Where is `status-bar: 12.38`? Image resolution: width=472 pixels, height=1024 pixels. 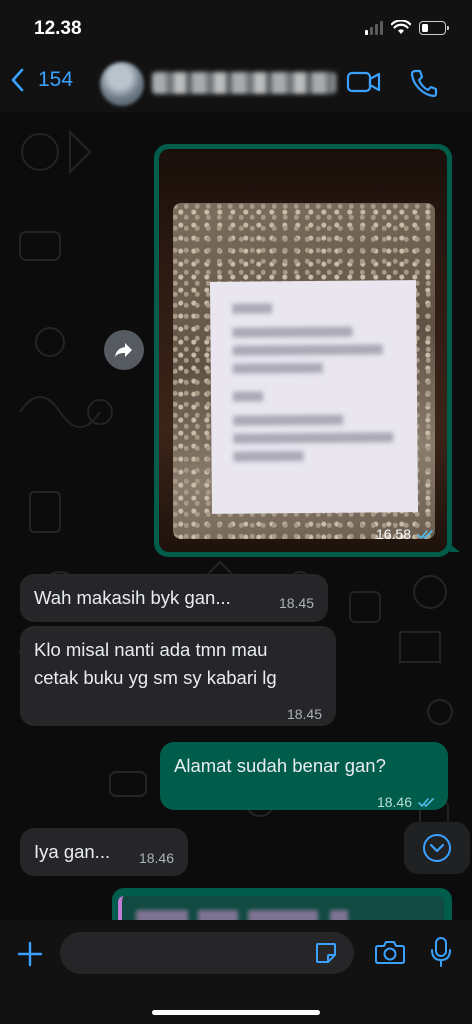 status-bar: 12.38 is located at coordinates (236, 28).